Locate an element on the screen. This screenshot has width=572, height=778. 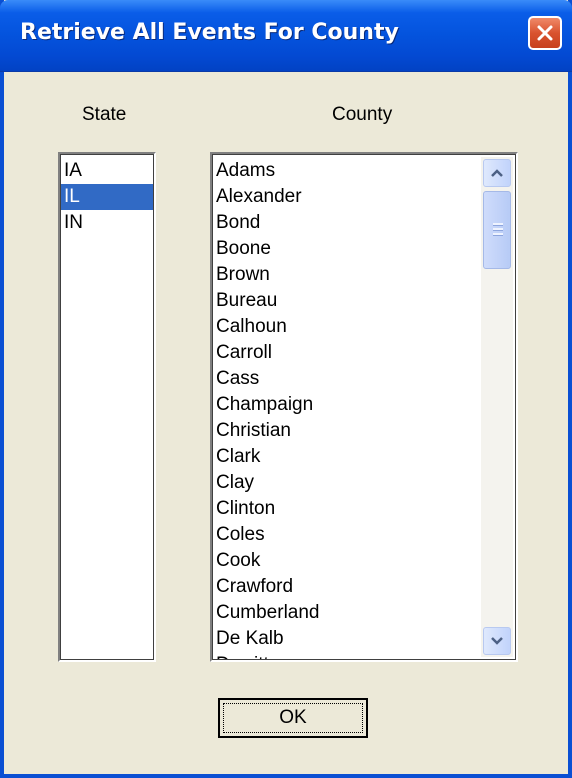
county-list-item: Cass is located at coordinates (347, 379).